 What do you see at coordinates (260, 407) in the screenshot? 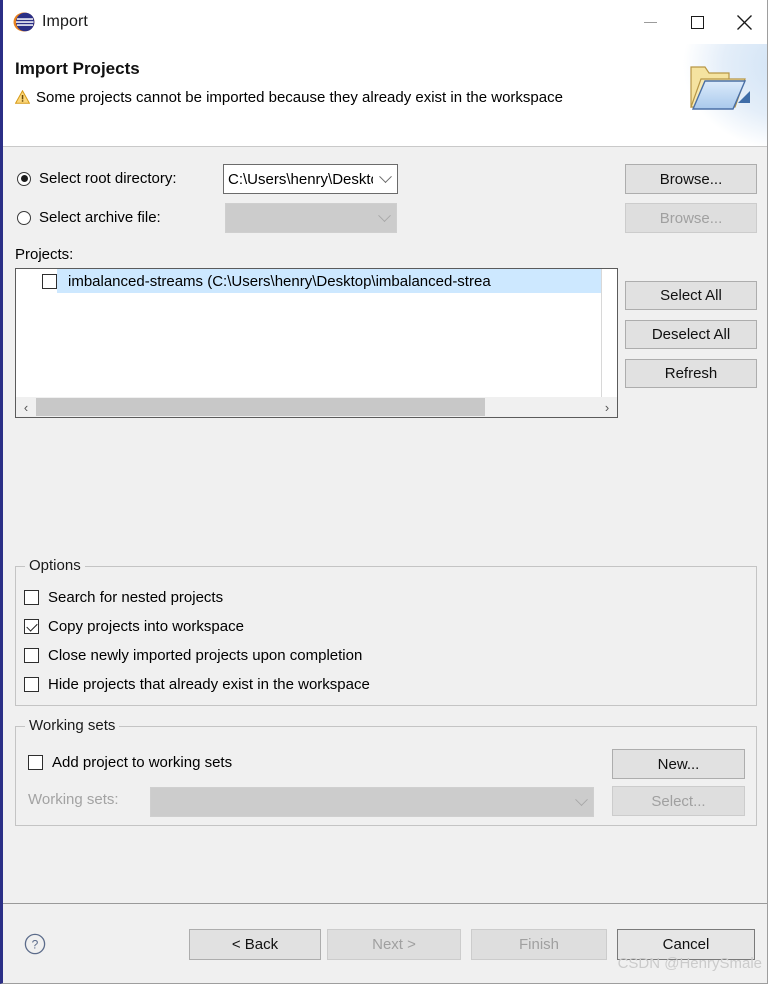
I see `scroll-thumb` at bounding box center [260, 407].